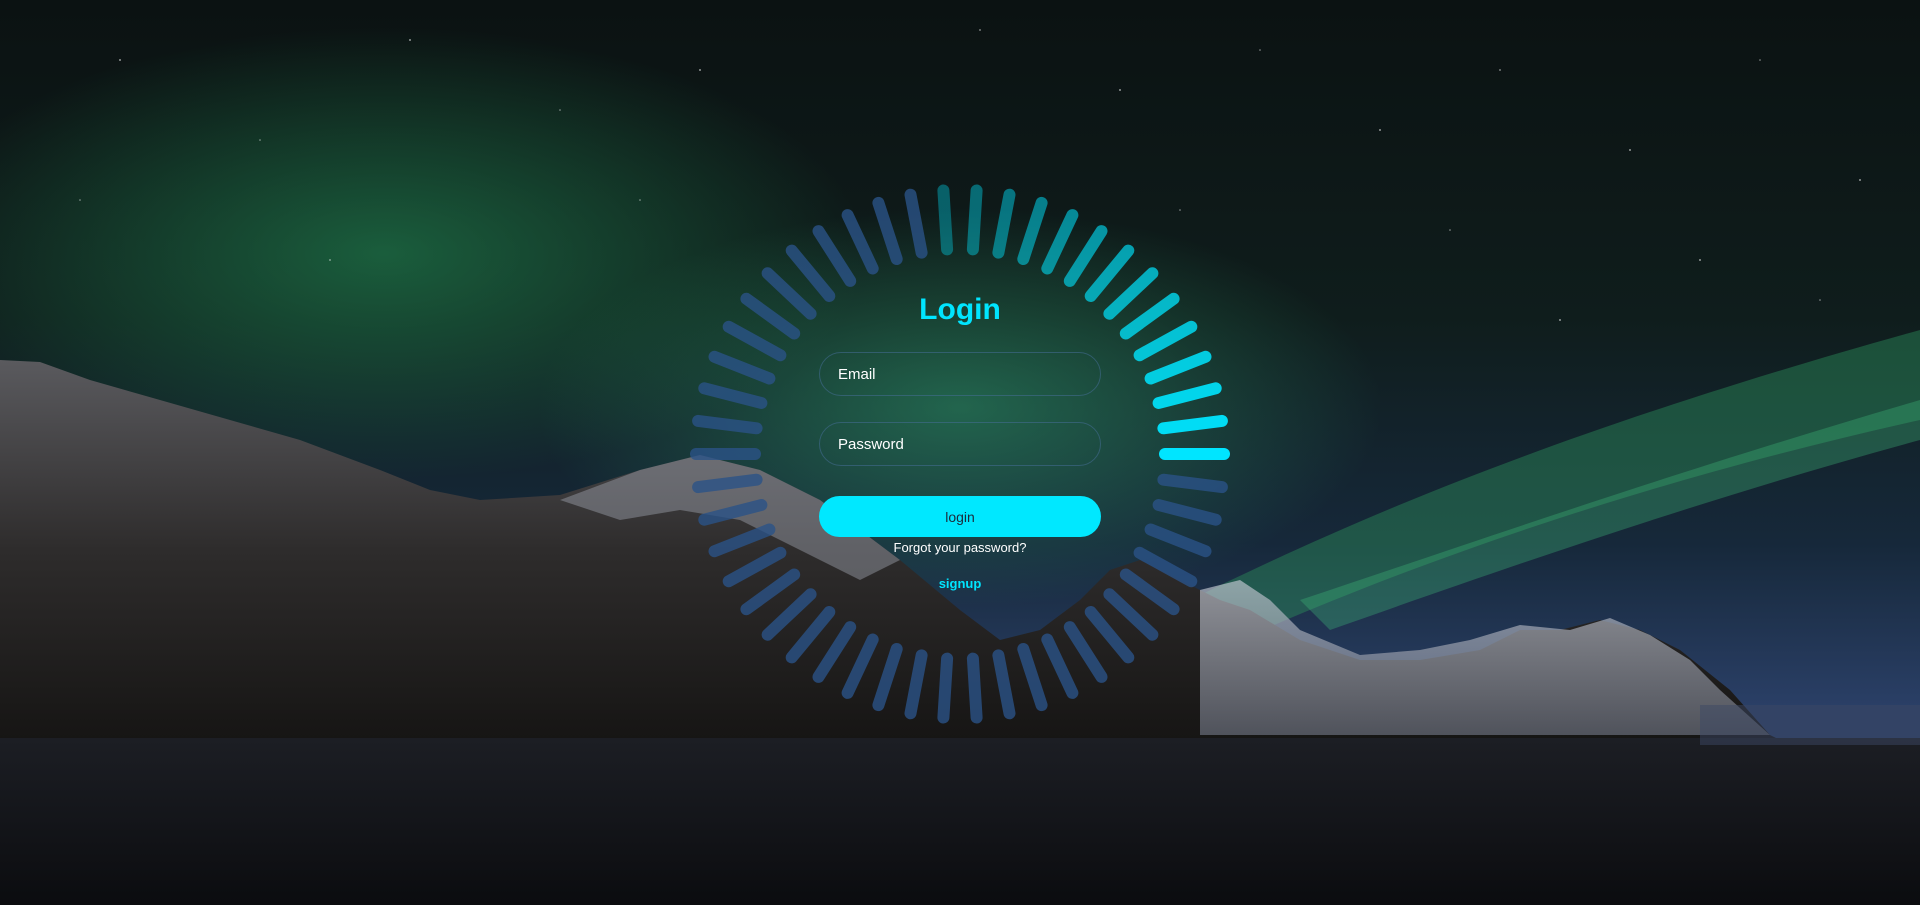  I want to click on forgot-password-link: Forgot your password?, so click(960, 547).